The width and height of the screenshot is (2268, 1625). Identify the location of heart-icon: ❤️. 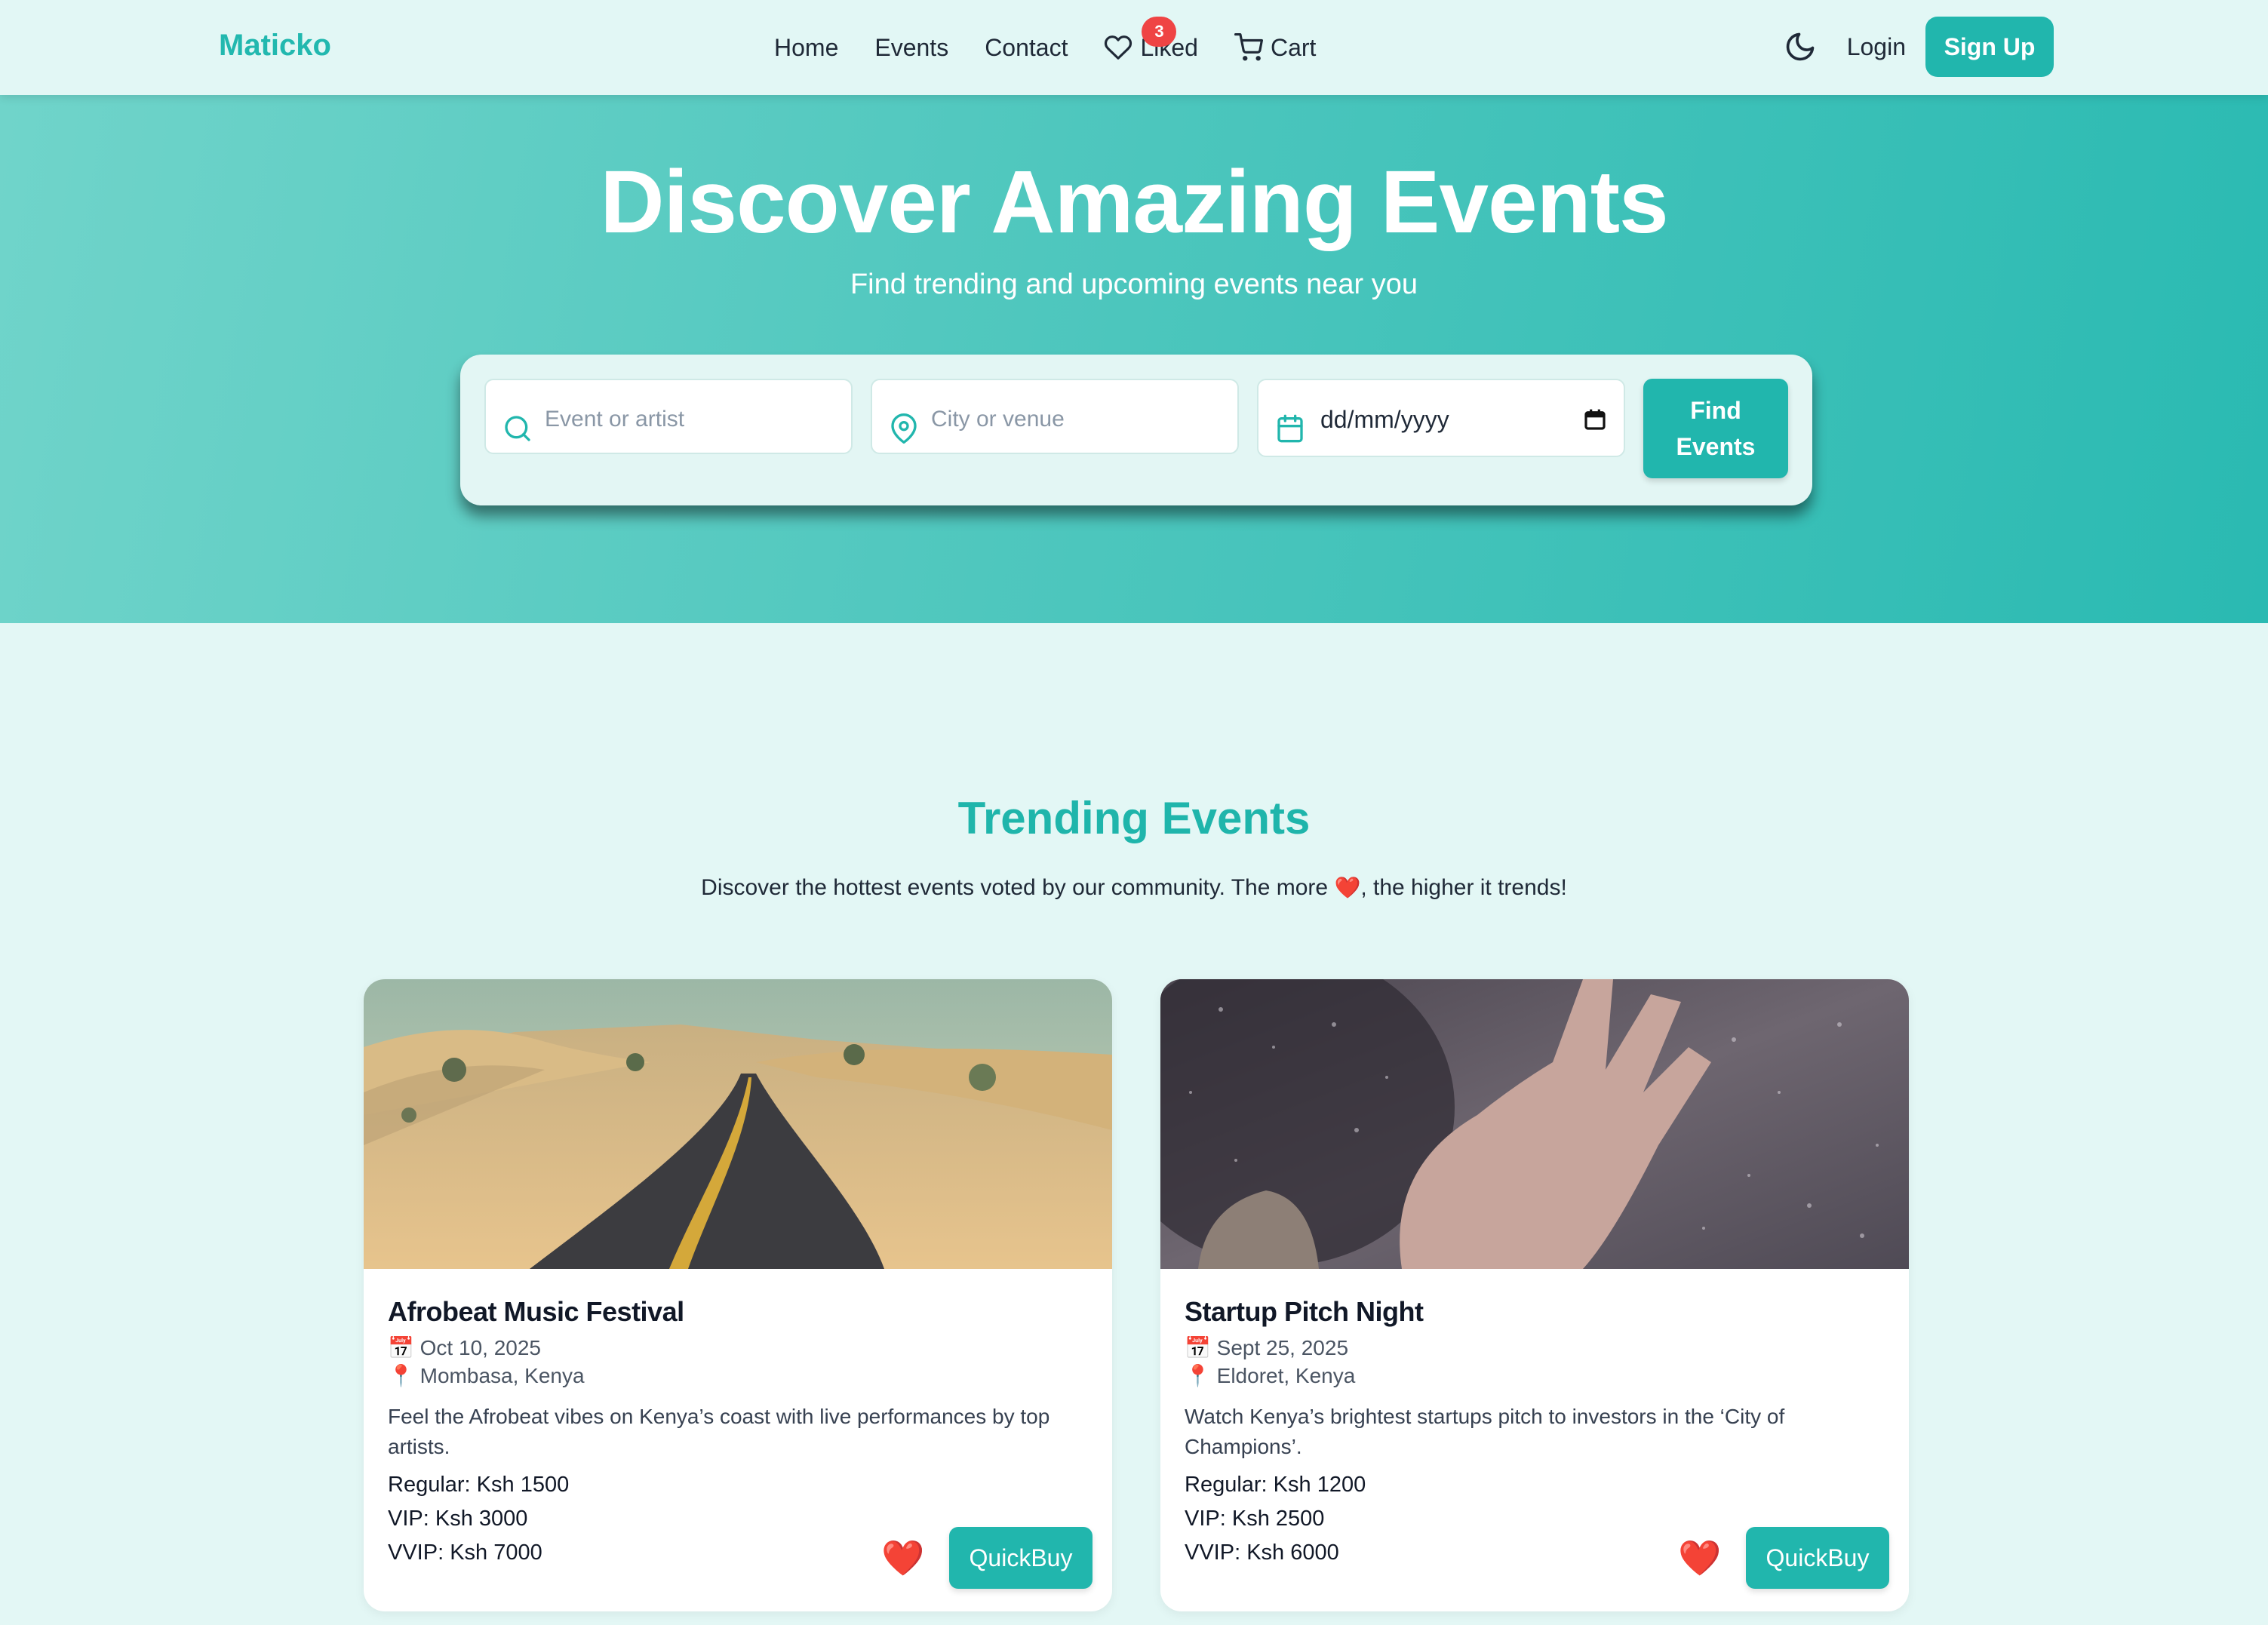
(1347, 887).